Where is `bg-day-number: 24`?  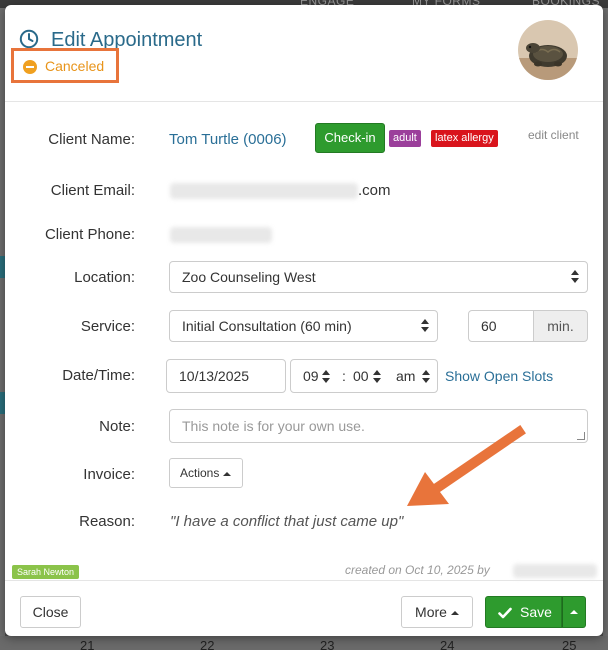 bg-day-number: 24 is located at coordinates (447, 644).